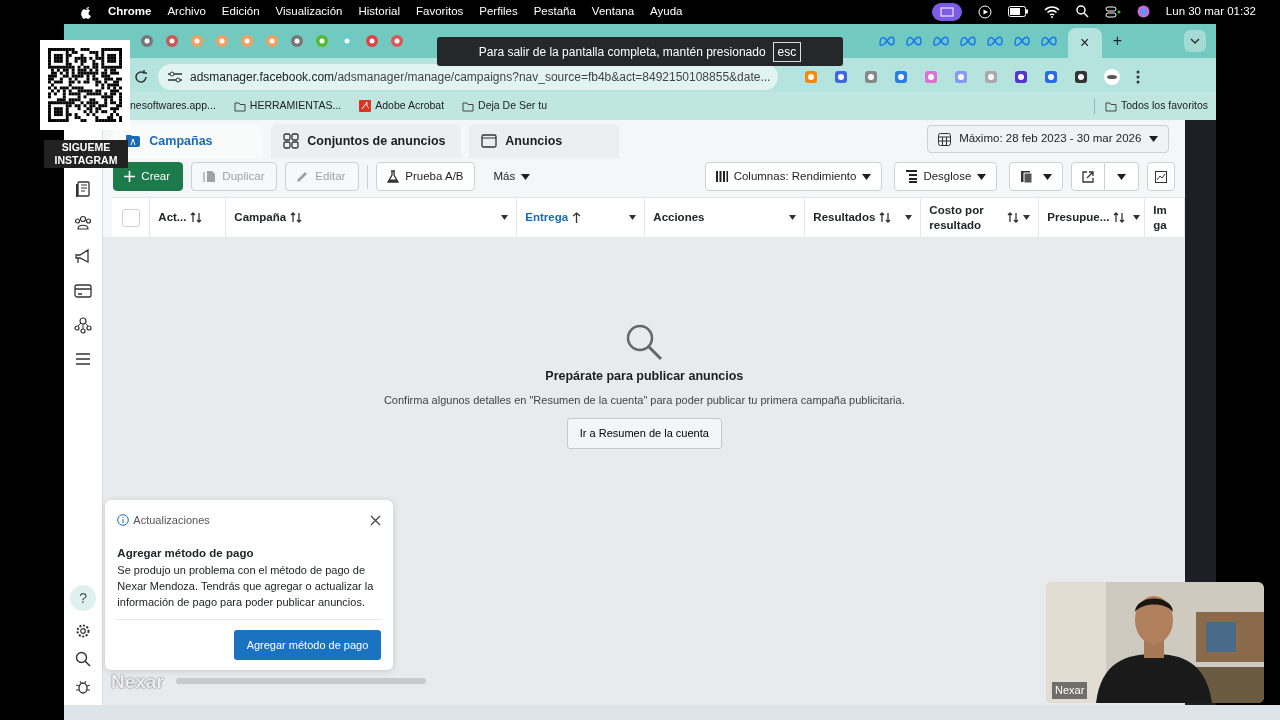  I want to click on people-icon, so click(83, 223).